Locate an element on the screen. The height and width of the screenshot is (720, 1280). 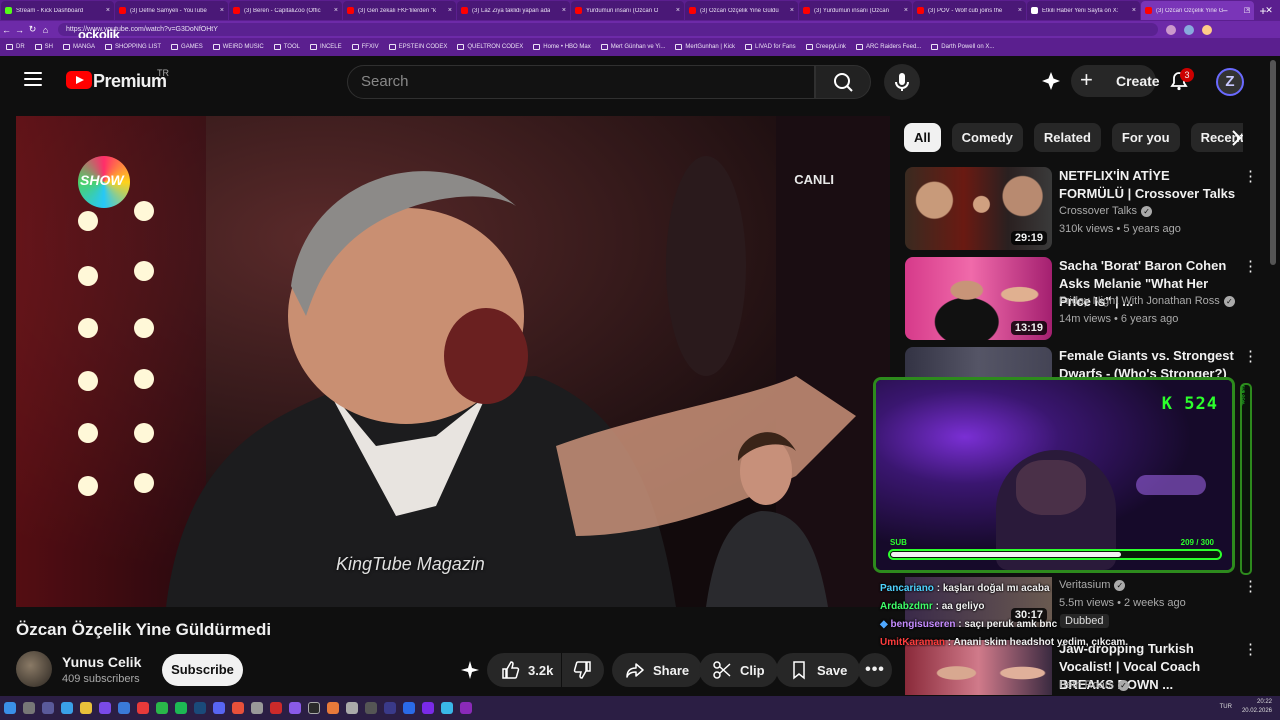
bookmark-item: MertGunhan | Kick is located at coordinates (705, 47).